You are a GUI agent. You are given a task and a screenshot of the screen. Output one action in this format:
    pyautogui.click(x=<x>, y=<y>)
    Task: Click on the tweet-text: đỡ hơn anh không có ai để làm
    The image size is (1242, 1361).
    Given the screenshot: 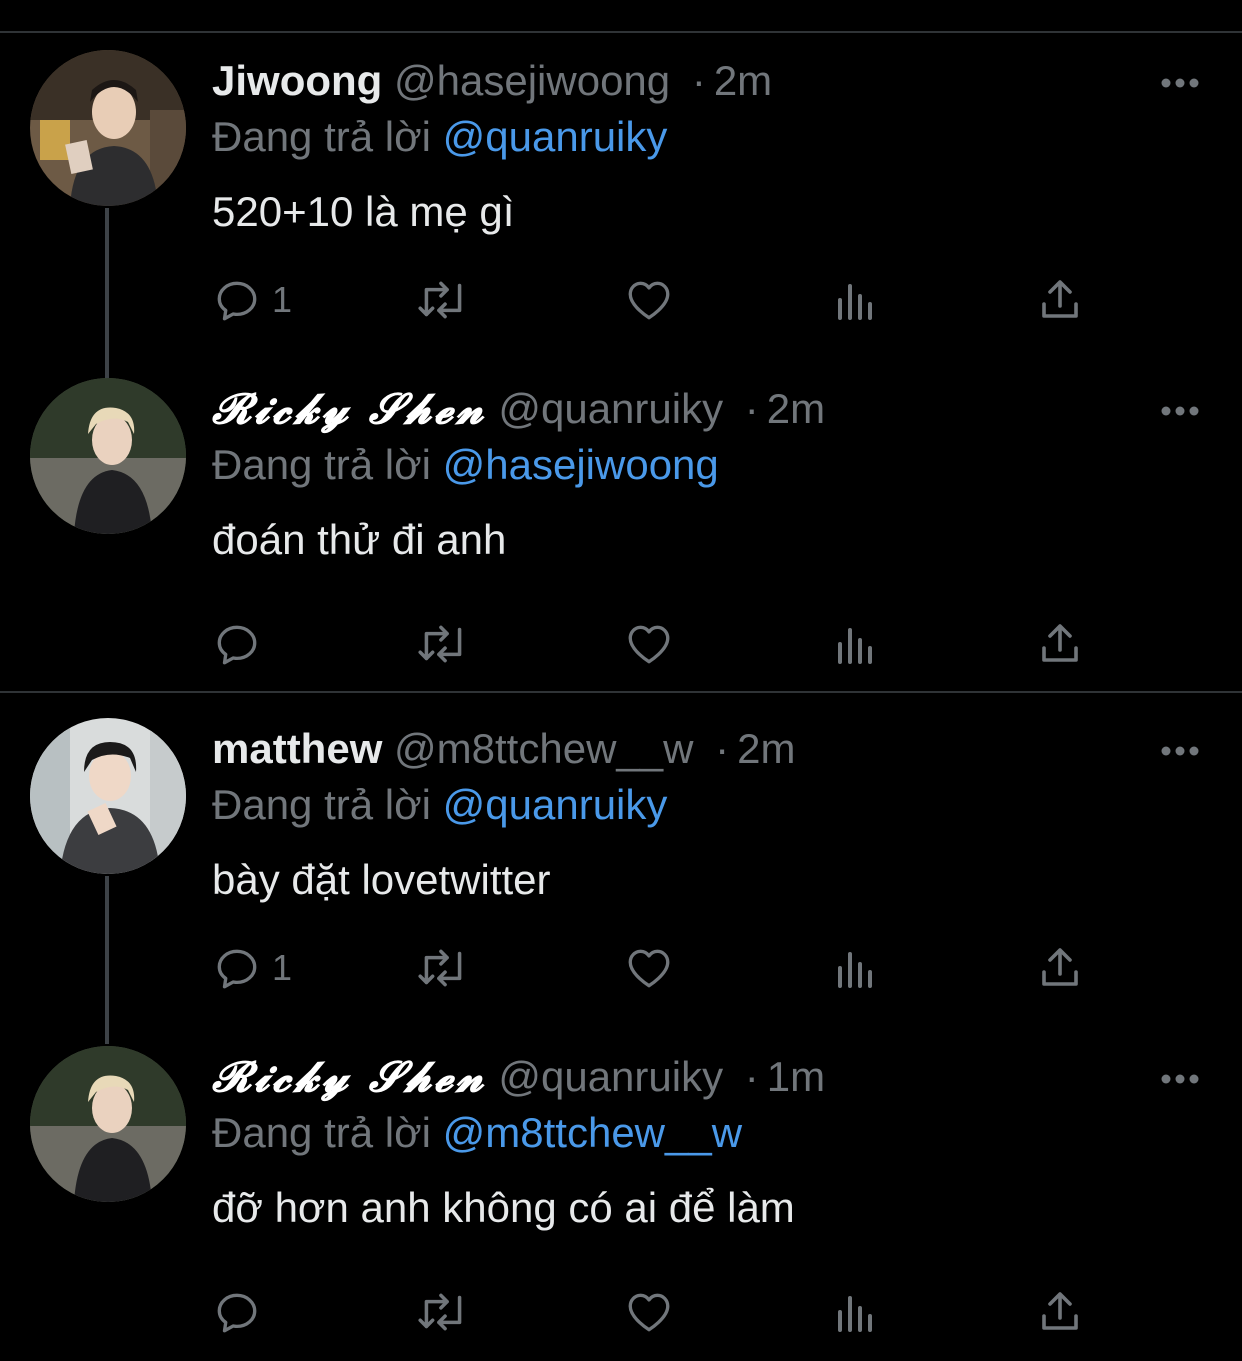 What is the action you would take?
    pyautogui.click(x=503, y=1207)
    